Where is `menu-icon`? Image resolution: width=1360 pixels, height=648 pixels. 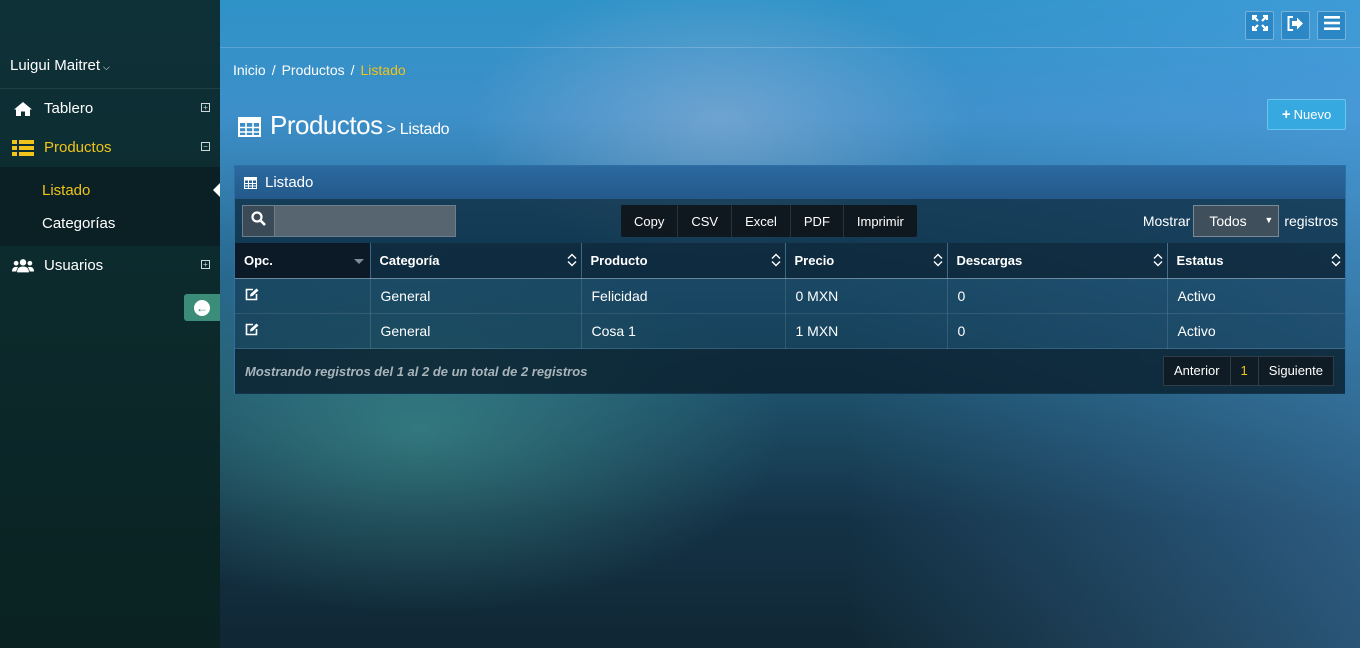 menu-icon is located at coordinates (1331, 25).